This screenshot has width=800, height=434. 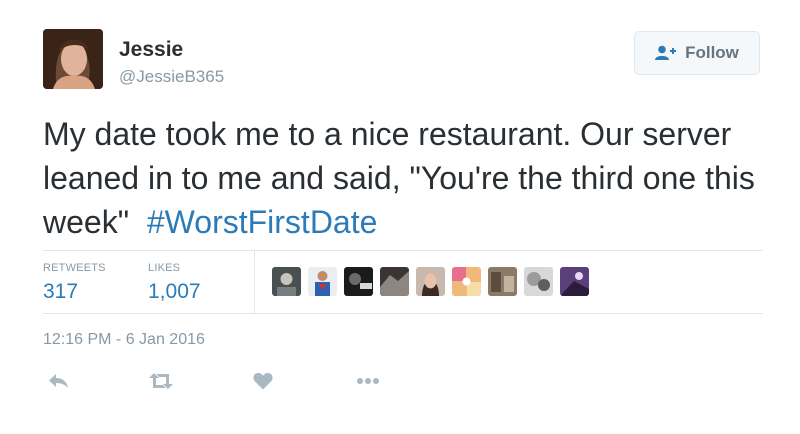 What do you see at coordinates (262, 222) in the screenshot?
I see `hashtag-link: #WorstFirstDate` at bounding box center [262, 222].